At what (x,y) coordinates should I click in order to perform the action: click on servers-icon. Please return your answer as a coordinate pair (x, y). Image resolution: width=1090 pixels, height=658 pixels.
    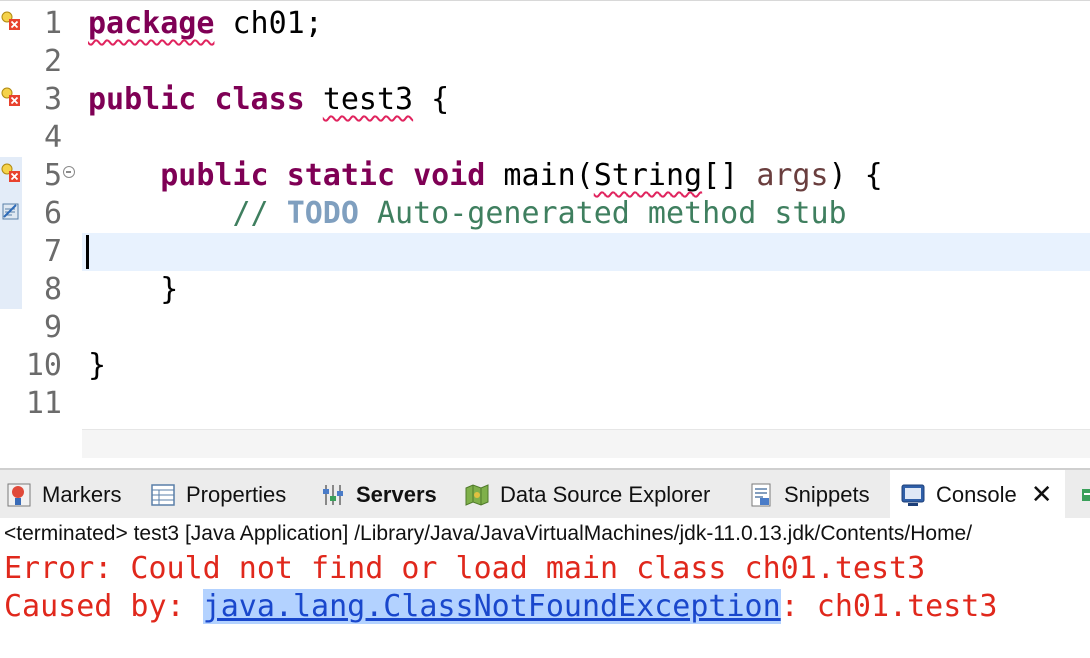
    Looking at the image, I should click on (333, 495).